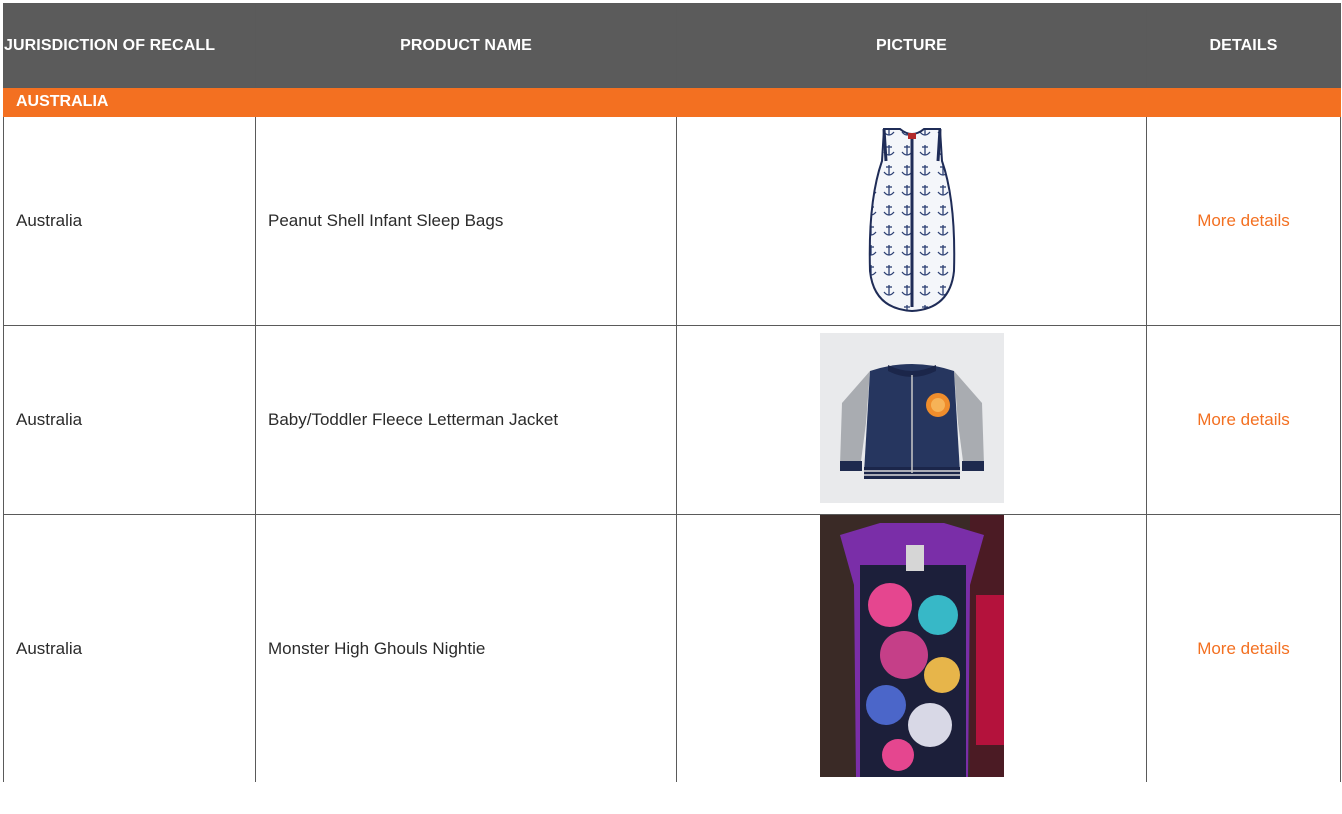 The height and width of the screenshot is (814, 1342). Describe the element at coordinates (466, 648) in the screenshot. I see `product-name-cell: Monster High Ghouls Nightie` at that location.